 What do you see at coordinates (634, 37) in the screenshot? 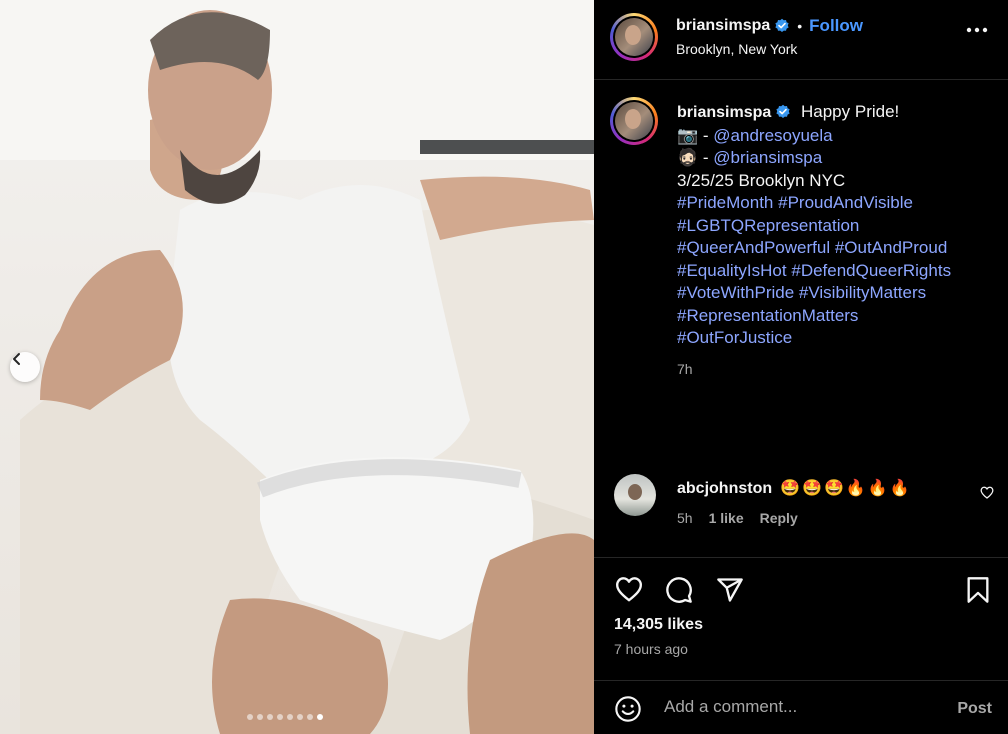
I see `author-avatar` at bounding box center [634, 37].